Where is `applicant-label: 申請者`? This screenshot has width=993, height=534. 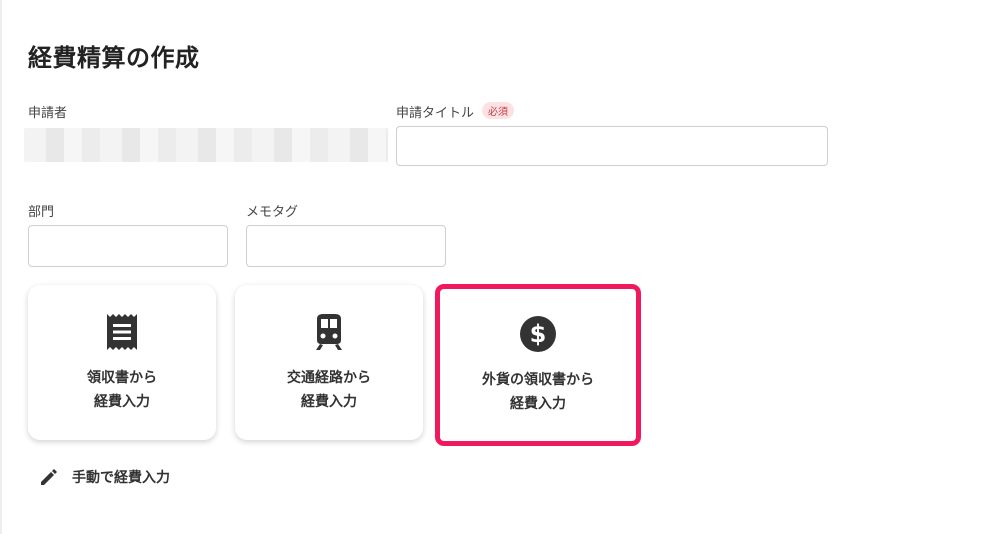 applicant-label: 申請者 is located at coordinates (48, 113).